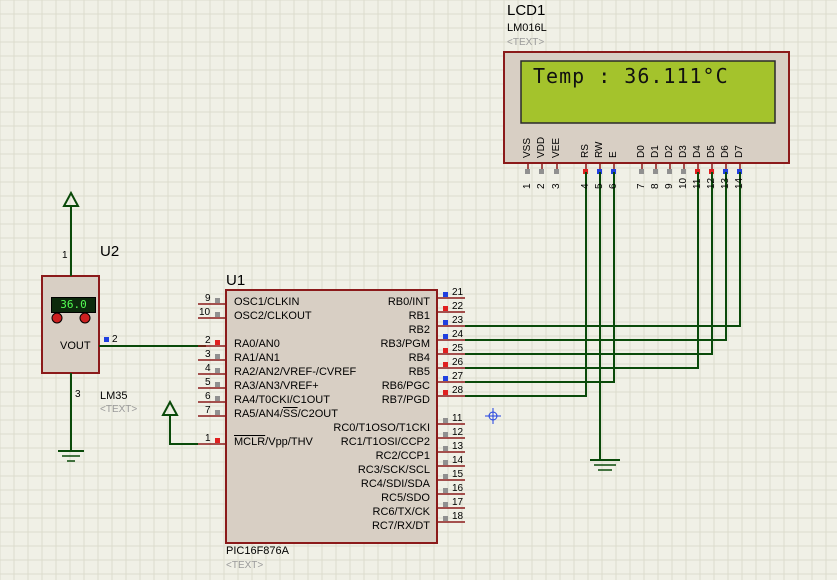  I want to click on mcu-left-pin-label: MCLR/Vpp/THV, so click(273, 442).